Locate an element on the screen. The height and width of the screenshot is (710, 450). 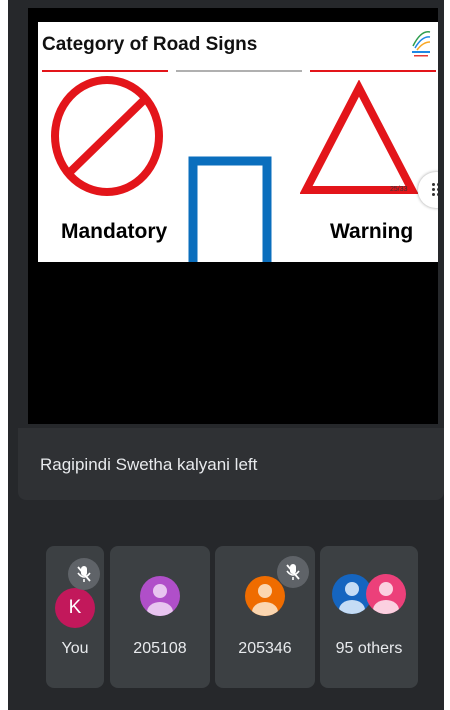
page-indicator: 25/33 is located at coordinates (399, 189).